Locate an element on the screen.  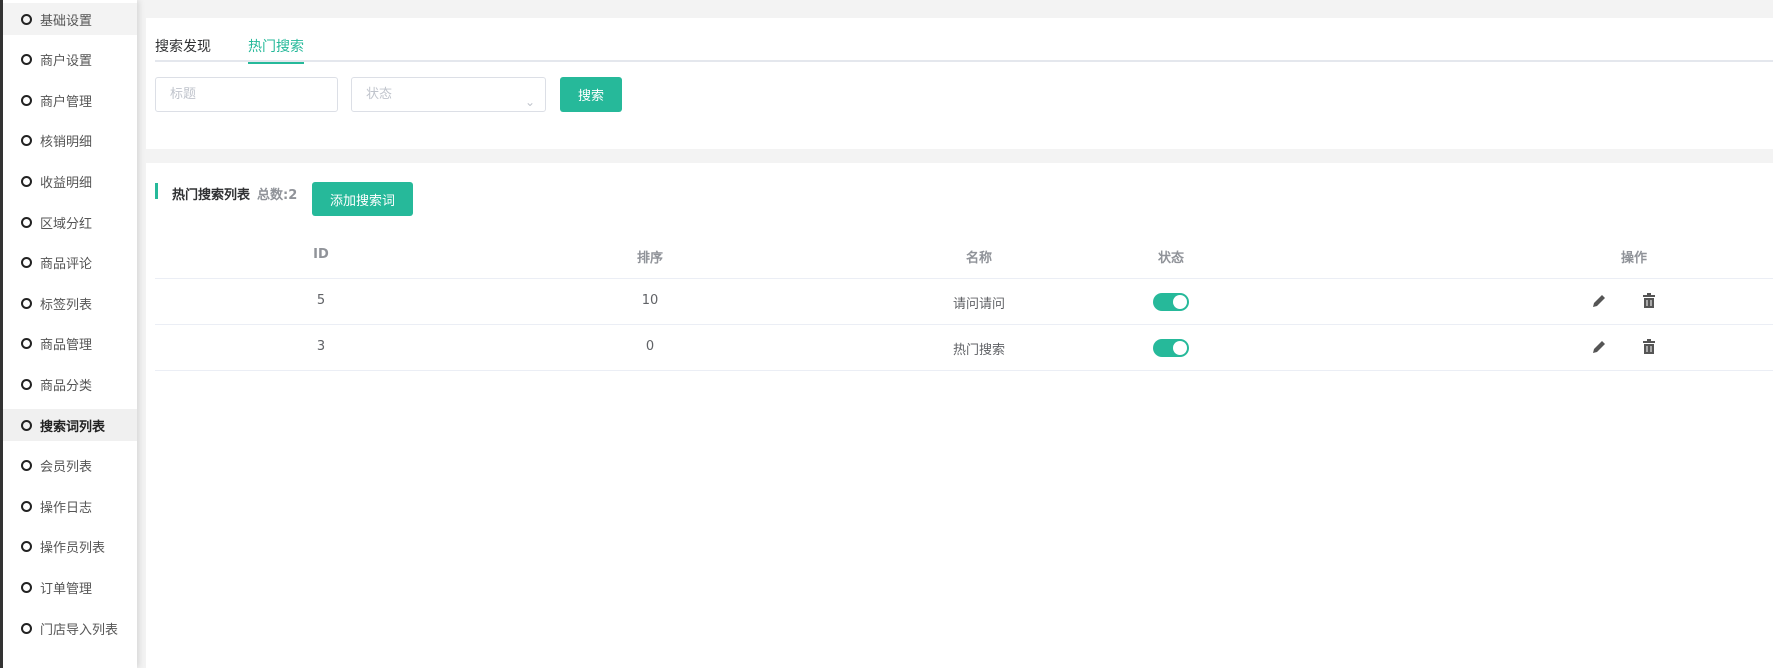
total-count: 总数:2 is located at coordinates (277, 195).